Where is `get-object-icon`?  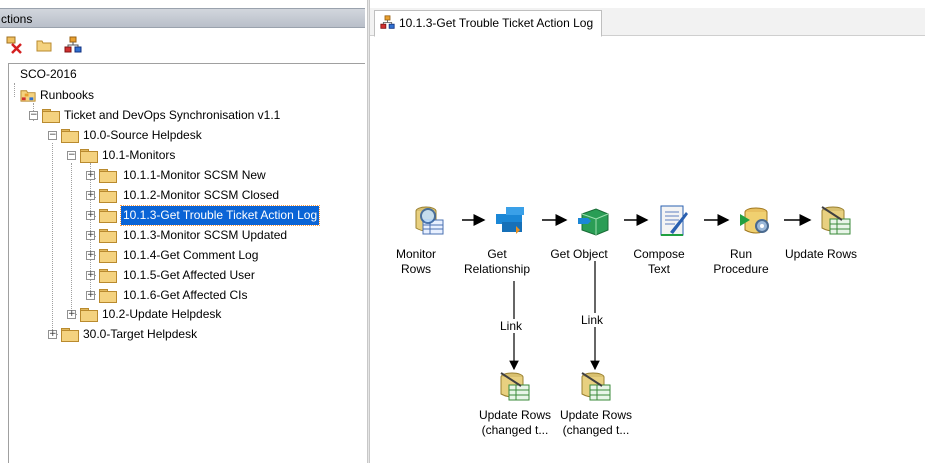 get-object-icon is located at coordinates (593, 222).